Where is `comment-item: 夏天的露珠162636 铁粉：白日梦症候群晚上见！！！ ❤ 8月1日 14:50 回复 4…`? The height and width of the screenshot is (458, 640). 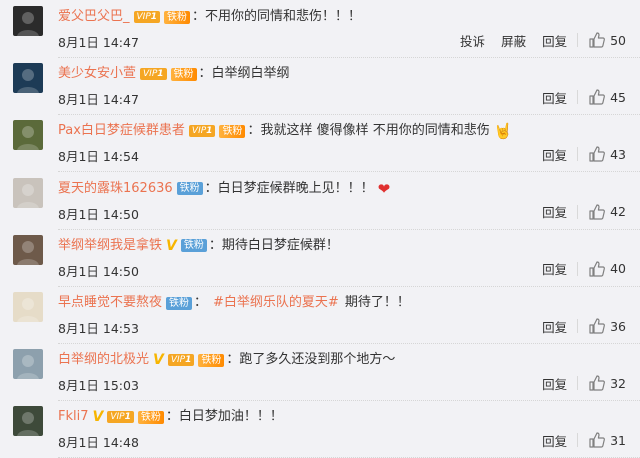
comment-item: 夏天的露珠162636 铁粉：白日梦症候群晚上见！！！ ❤ 8月1日 14:50 回复 4… is located at coordinates (320, 201).